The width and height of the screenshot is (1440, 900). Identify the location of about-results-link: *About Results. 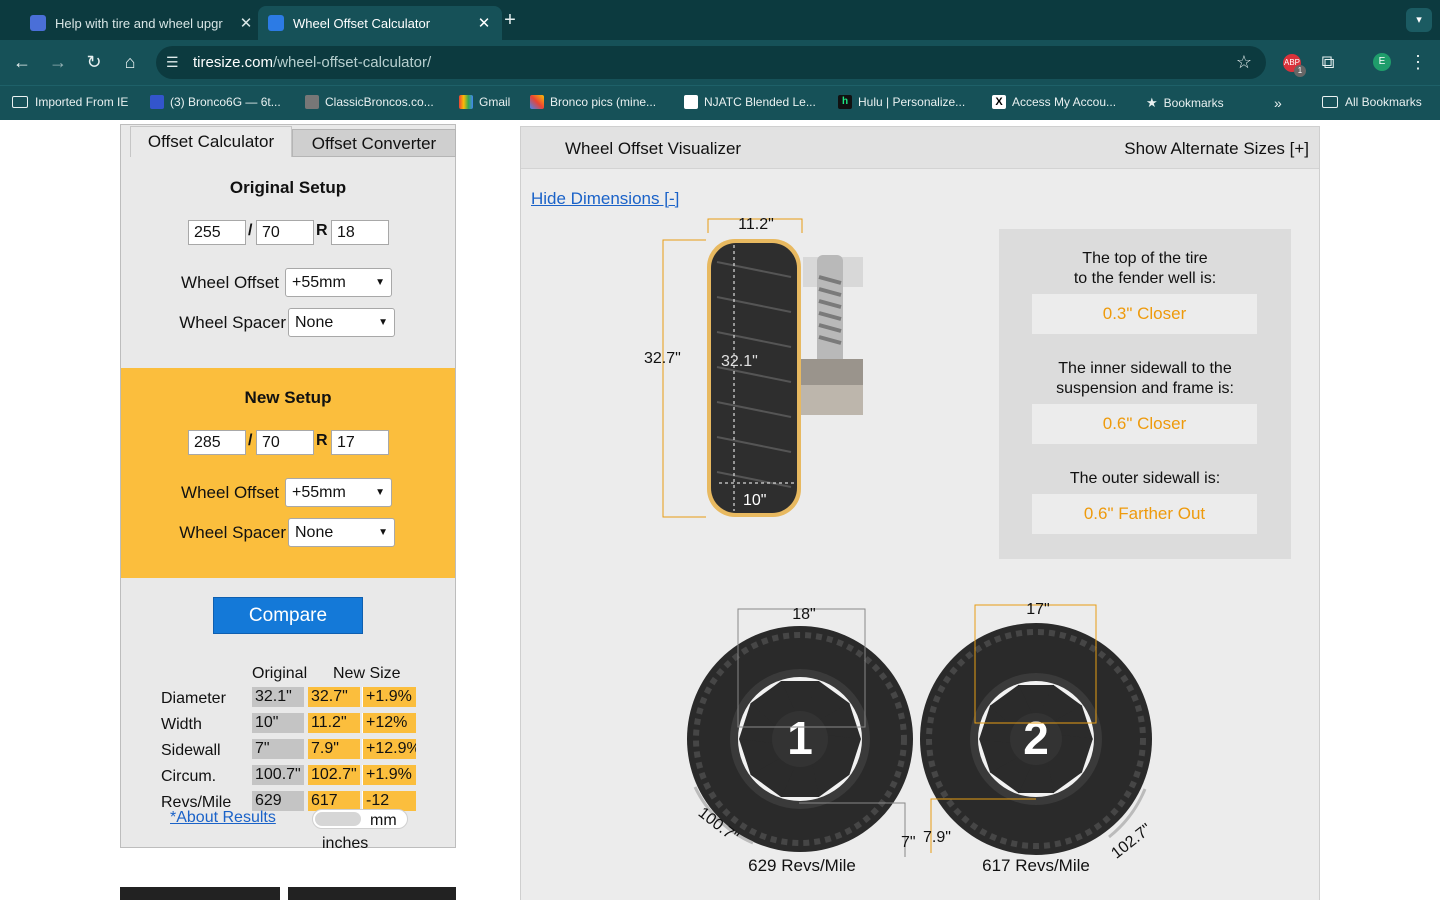
(223, 818).